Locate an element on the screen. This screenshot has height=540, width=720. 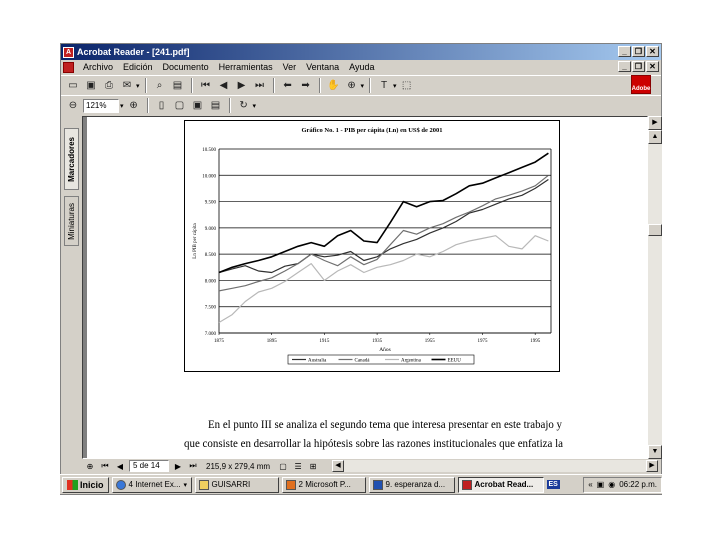
acrobat-icon is located at coordinates (466, 484).